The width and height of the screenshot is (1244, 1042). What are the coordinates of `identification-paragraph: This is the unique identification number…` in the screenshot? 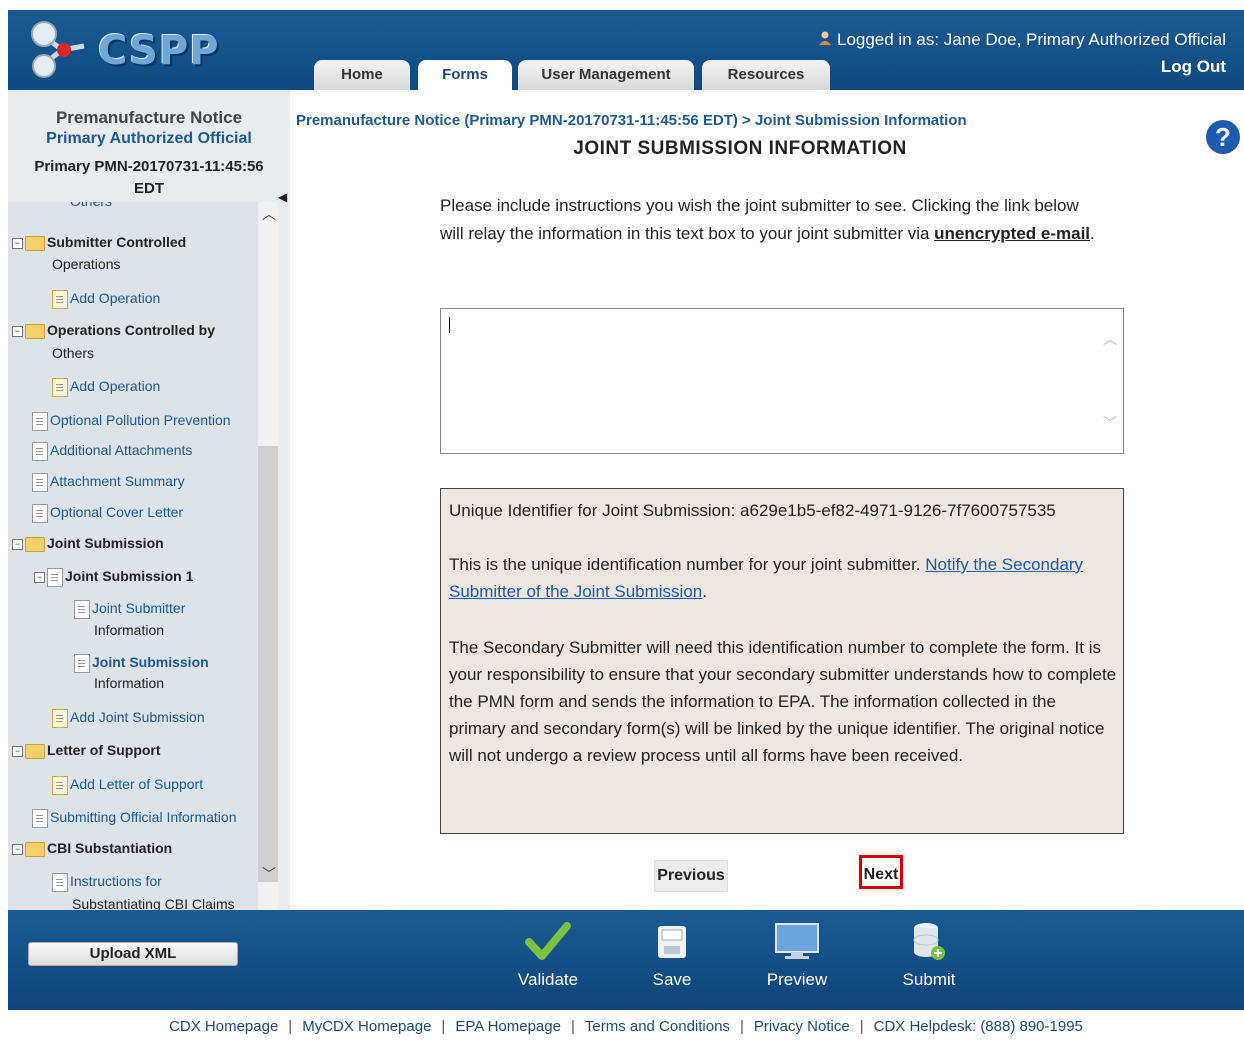 It's located at (766, 578).